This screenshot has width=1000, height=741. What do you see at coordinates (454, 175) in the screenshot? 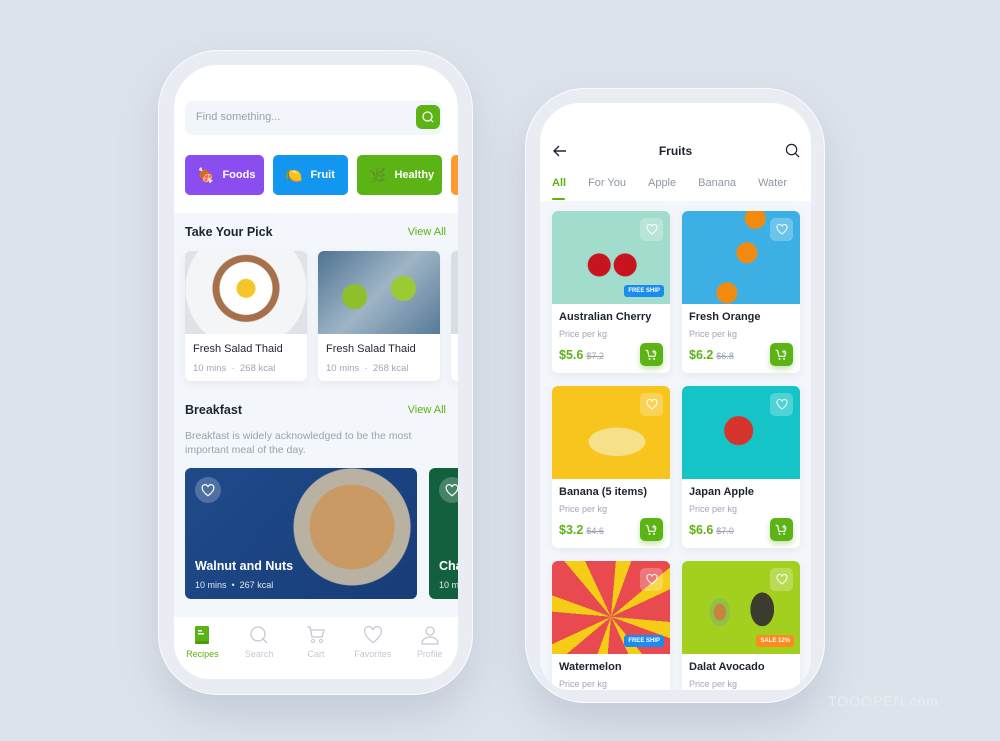
I see `category-more` at bounding box center [454, 175].